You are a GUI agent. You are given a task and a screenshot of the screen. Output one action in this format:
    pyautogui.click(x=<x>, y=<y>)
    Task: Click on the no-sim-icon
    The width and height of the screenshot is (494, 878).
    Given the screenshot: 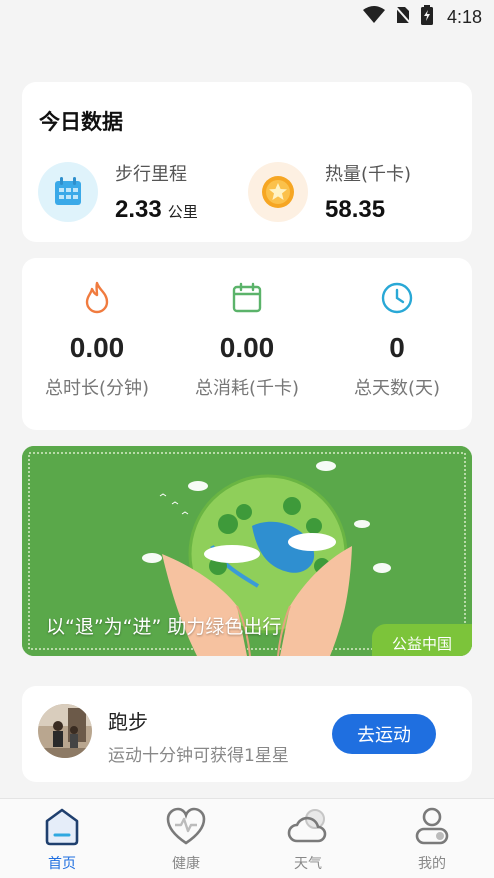 What is the action you would take?
    pyautogui.click(x=403, y=17)
    